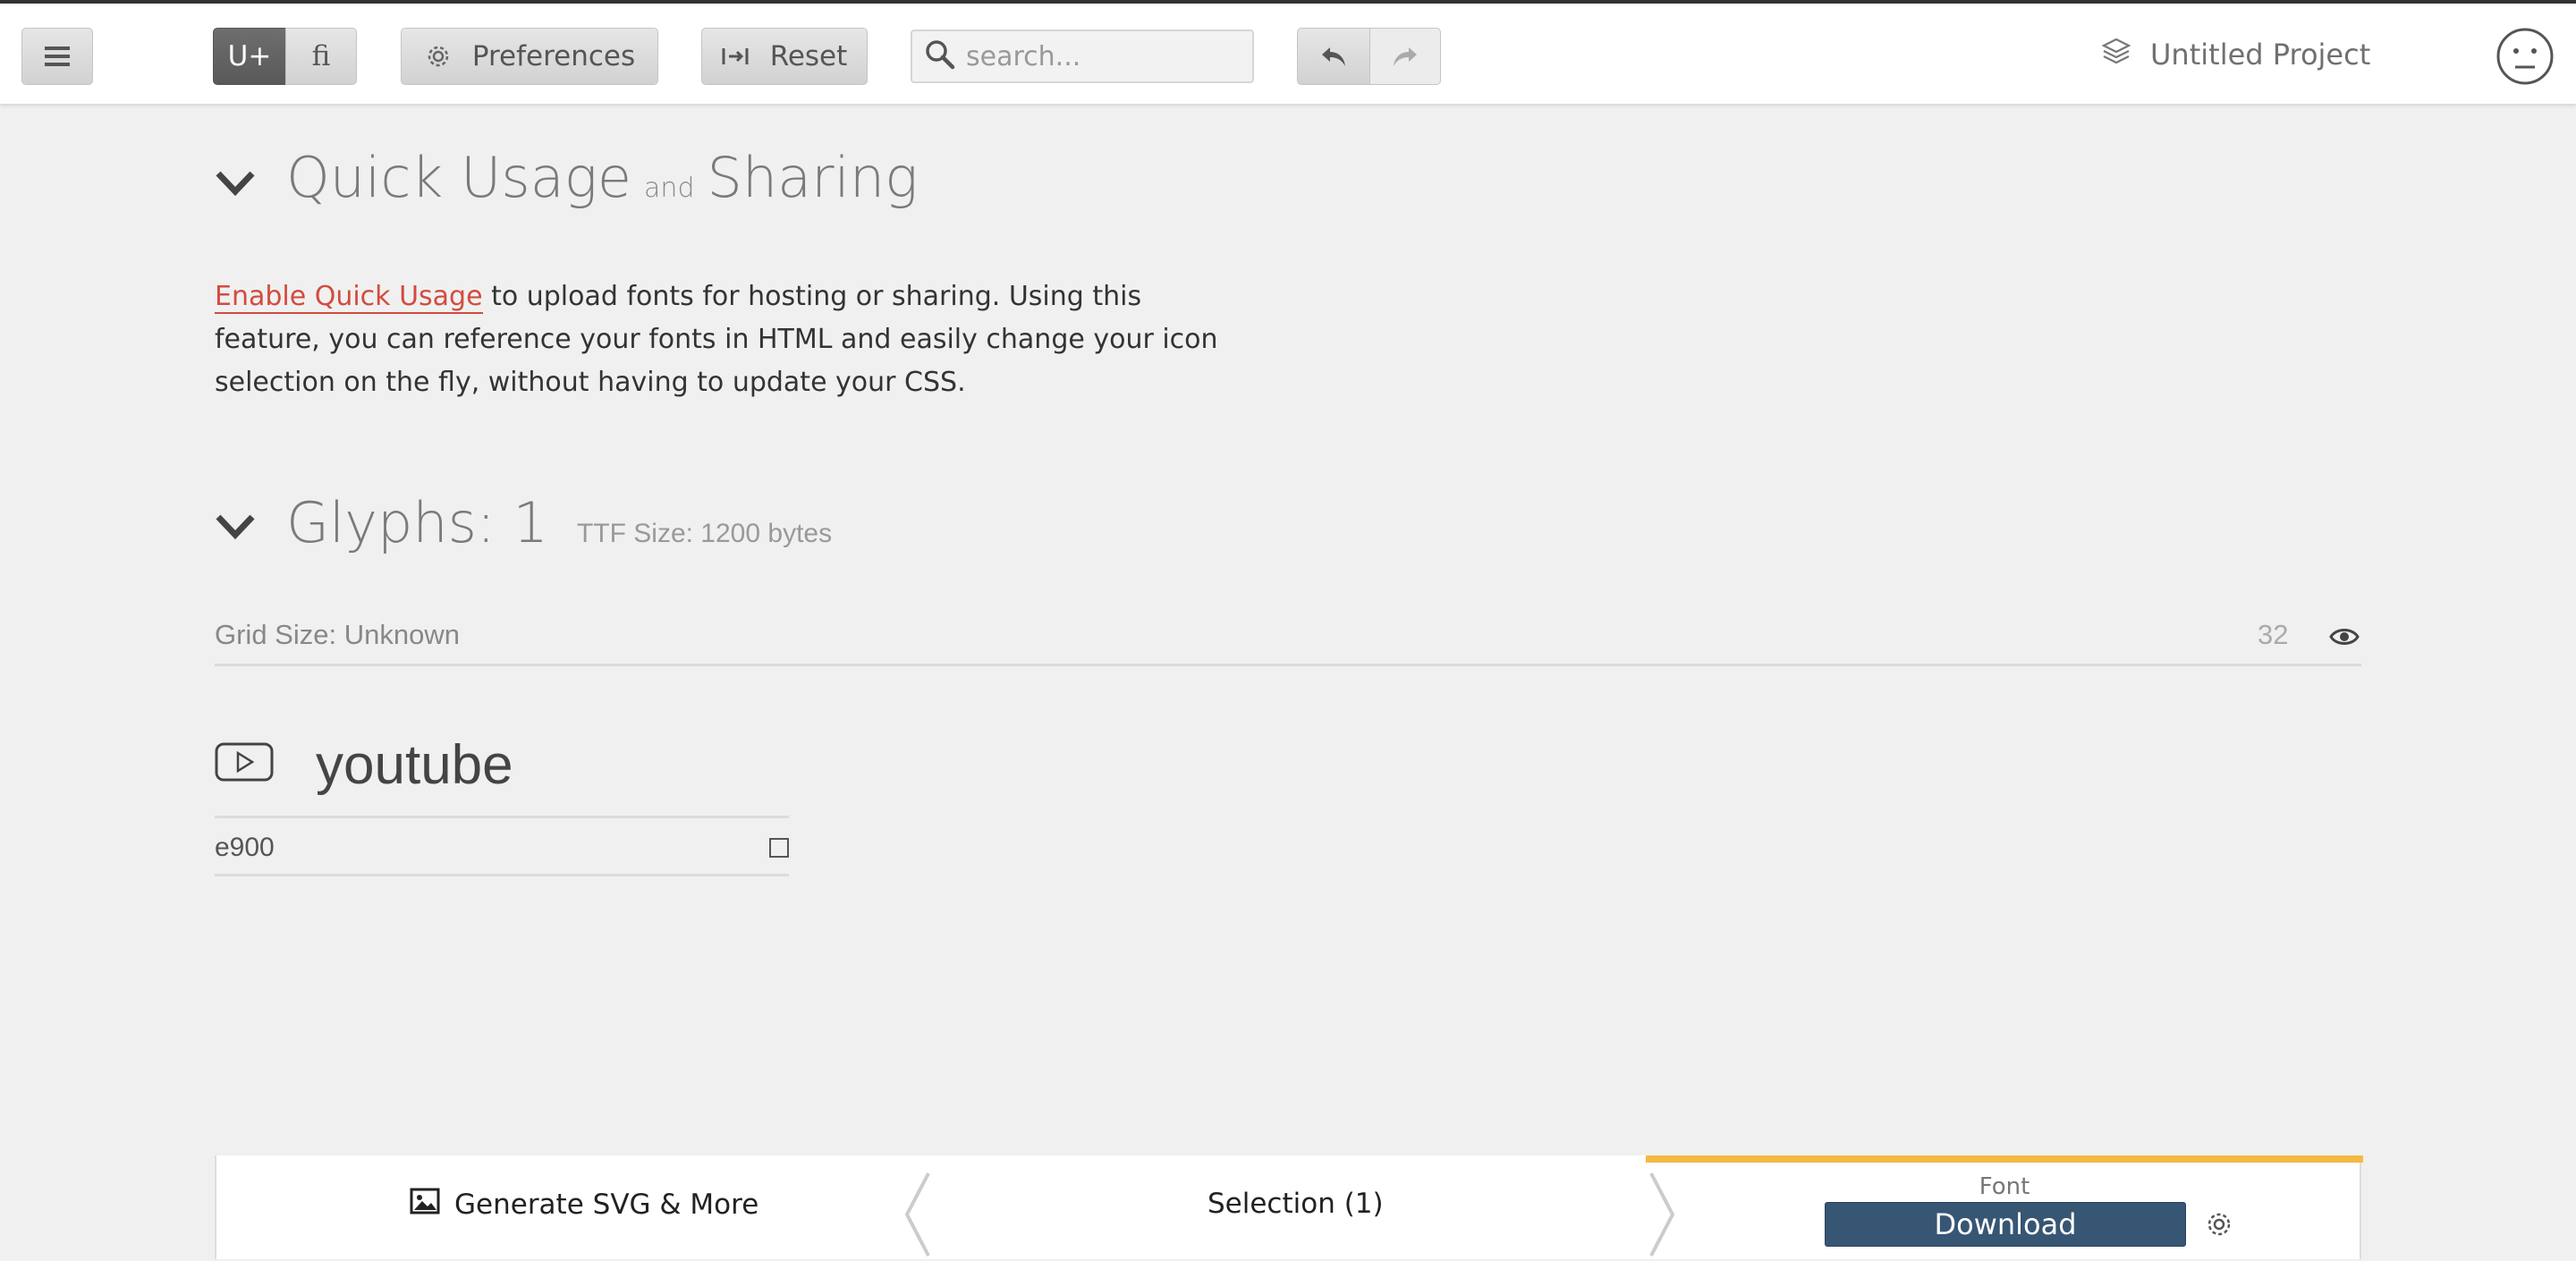  Describe the element at coordinates (425, 1205) in the screenshot. I see `image-icon` at that location.